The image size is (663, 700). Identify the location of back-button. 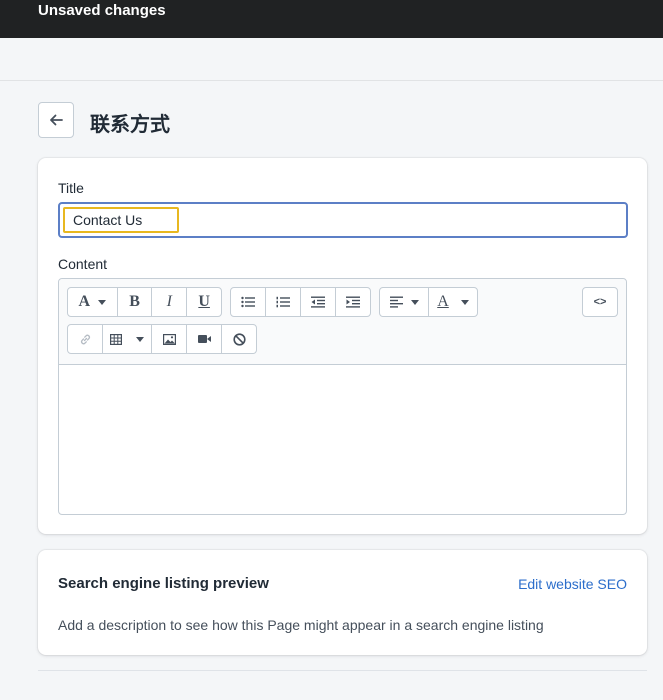
(56, 120).